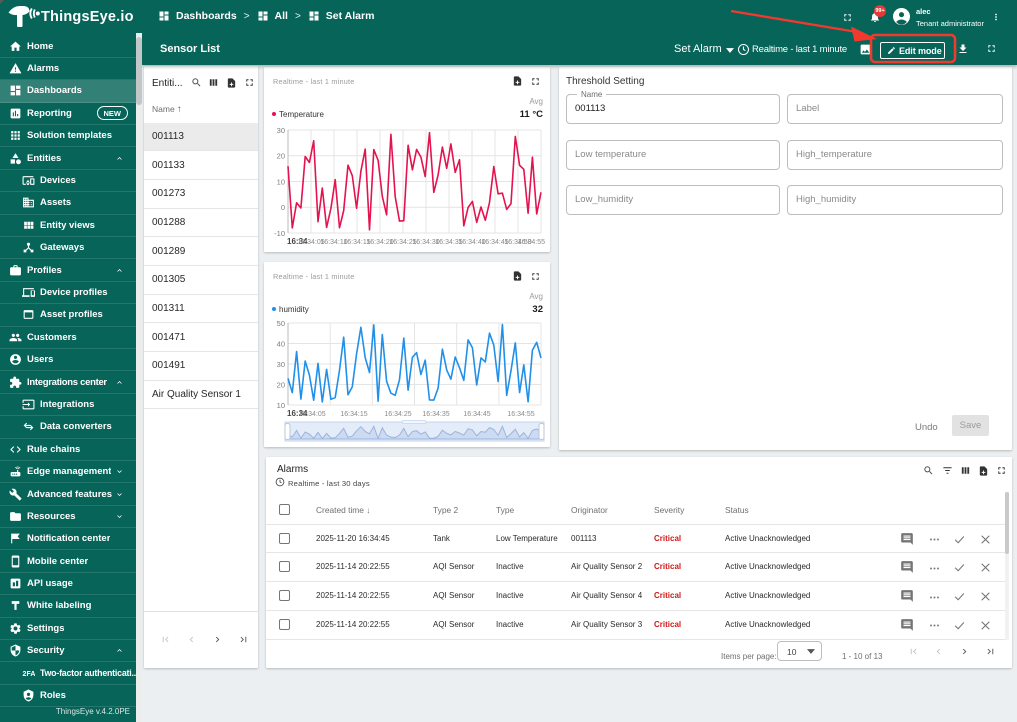 This screenshot has height=722, width=1017. Describe the element at coordinates (281, 343) in the screenshot. I see `svg-text: 40` at that location.